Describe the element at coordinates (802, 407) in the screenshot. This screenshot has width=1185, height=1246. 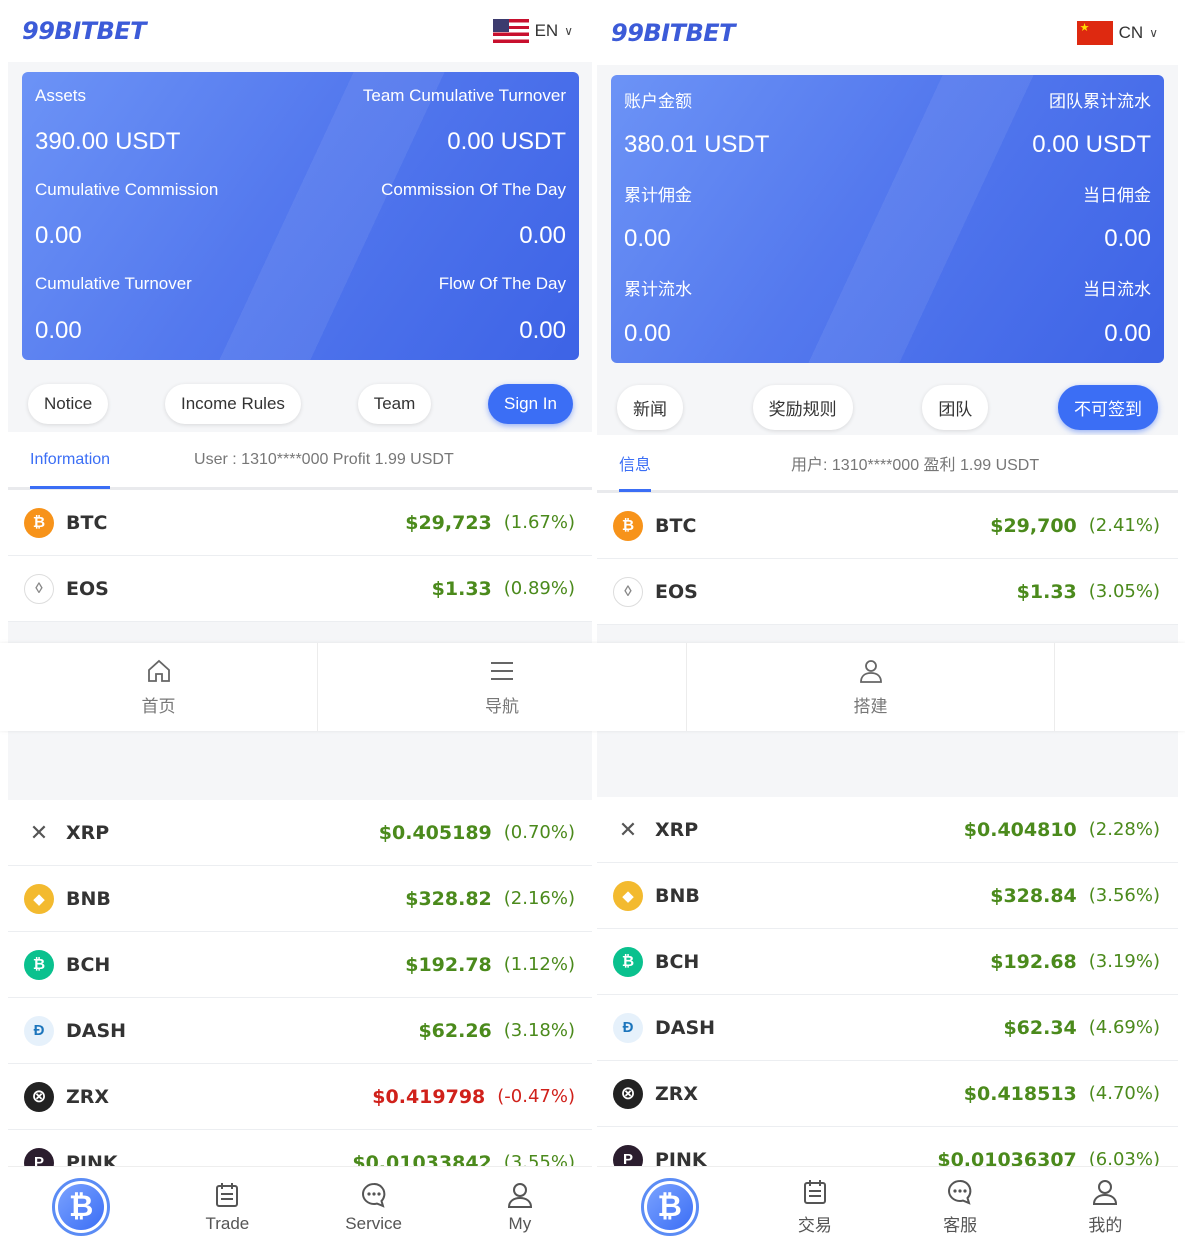
I see `income-rules-button: 奖励规则` at that location.